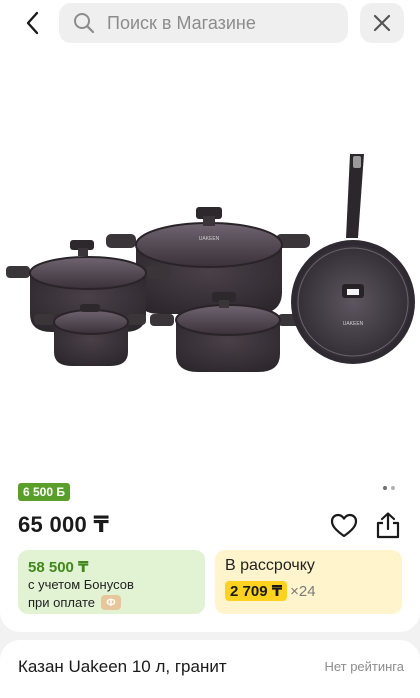 The height and width of the screenshot is (698, 420). What do you see at coordinates (353, 259) in the screenshot?
I see `frying-pan: UAKEEN` at bounding box center [353, 259].